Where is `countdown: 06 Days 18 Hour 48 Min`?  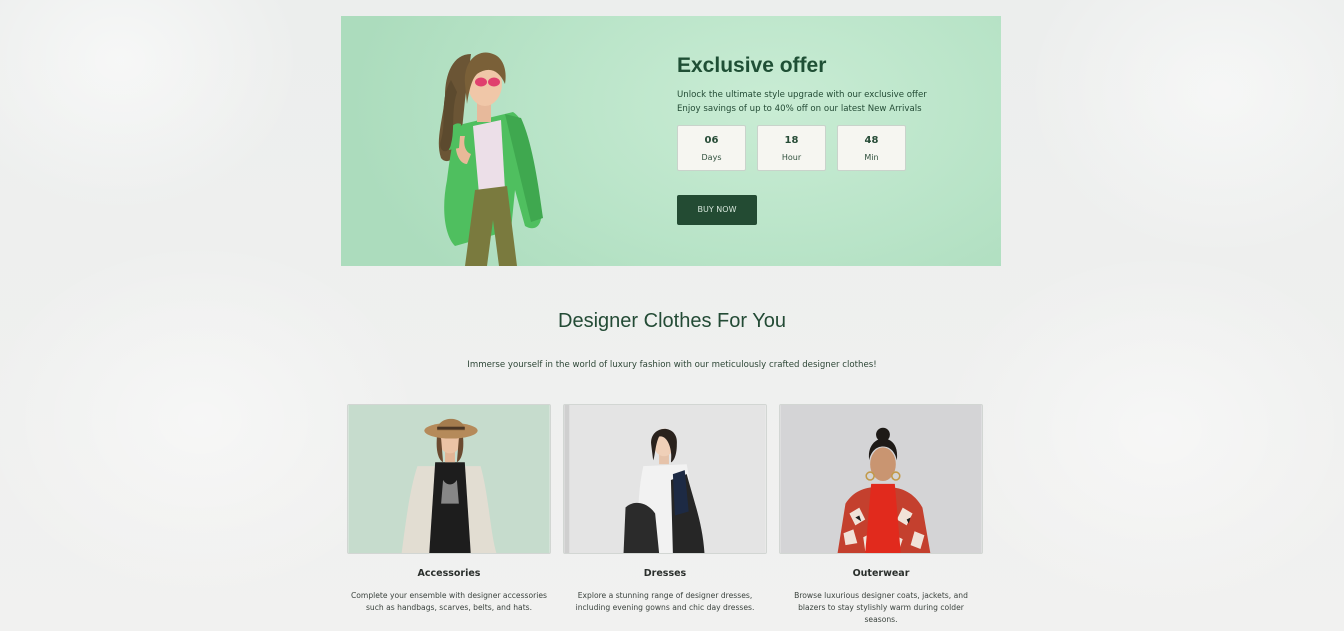 countdown: 06 Days 18 Hour 48 Min is located at coordinates (827, 148).